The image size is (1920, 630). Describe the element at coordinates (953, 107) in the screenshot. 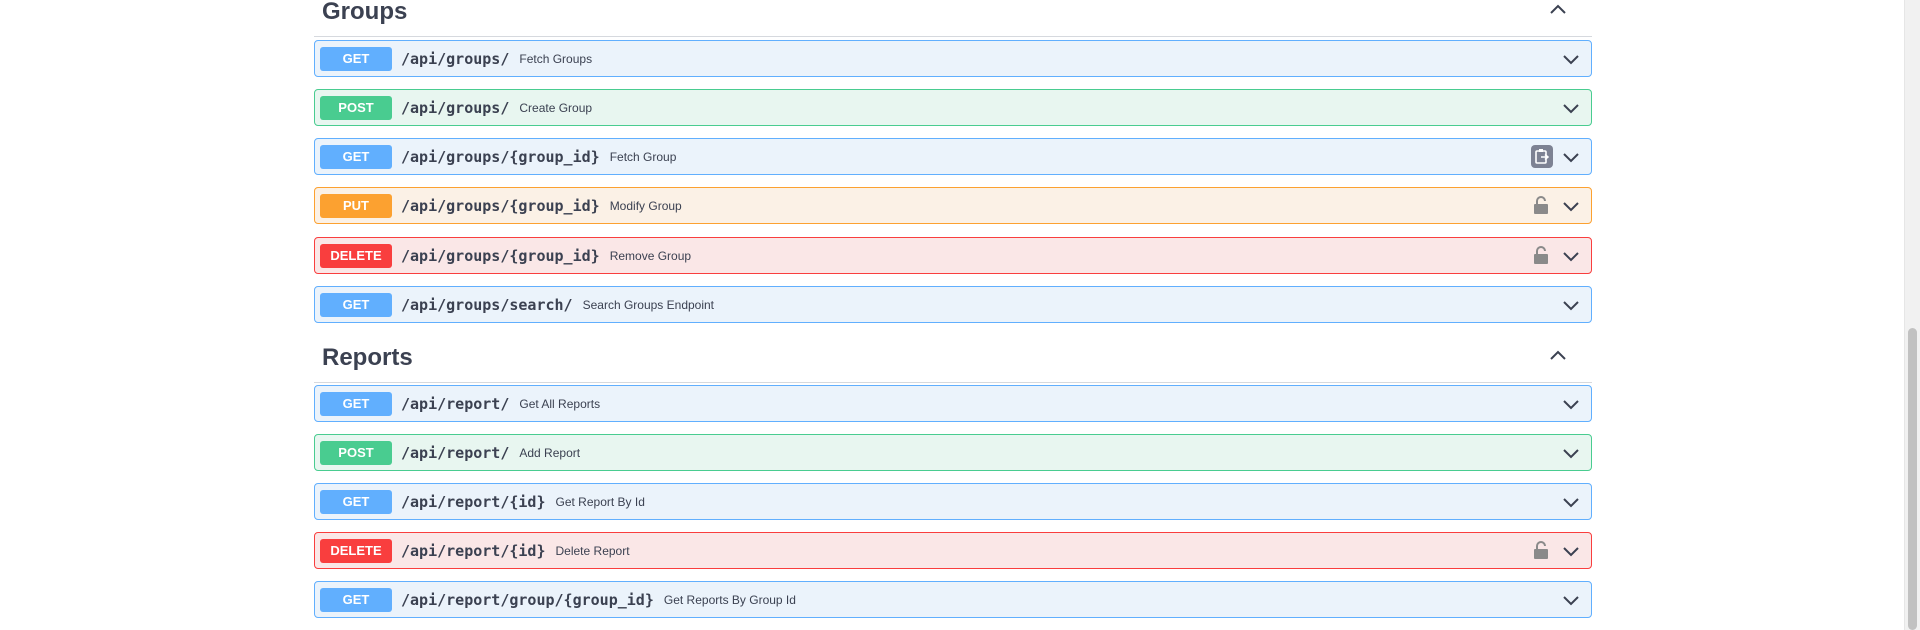

I see `operation-post-create-group: POST /api/groups/Create Group` at that location.